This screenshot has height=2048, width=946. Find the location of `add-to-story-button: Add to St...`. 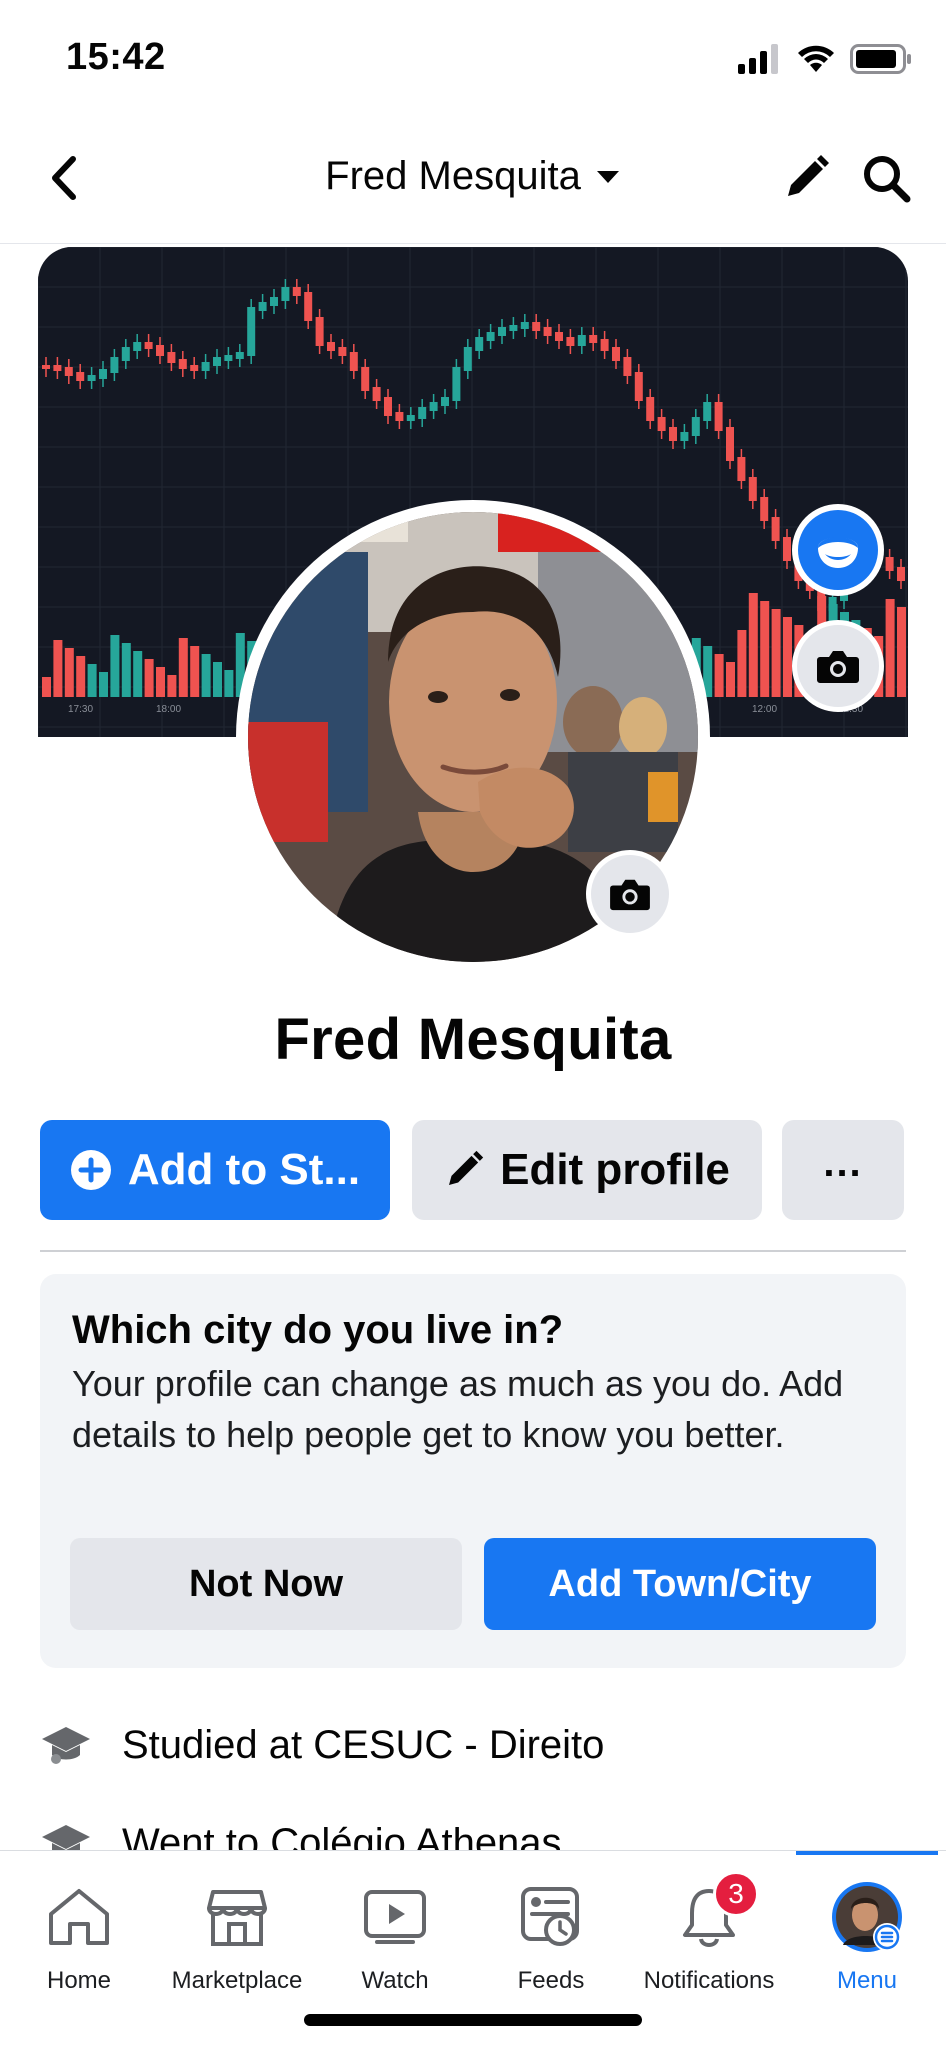

add-to-story-button: Add to St... is located at coordinates (215, 1170).